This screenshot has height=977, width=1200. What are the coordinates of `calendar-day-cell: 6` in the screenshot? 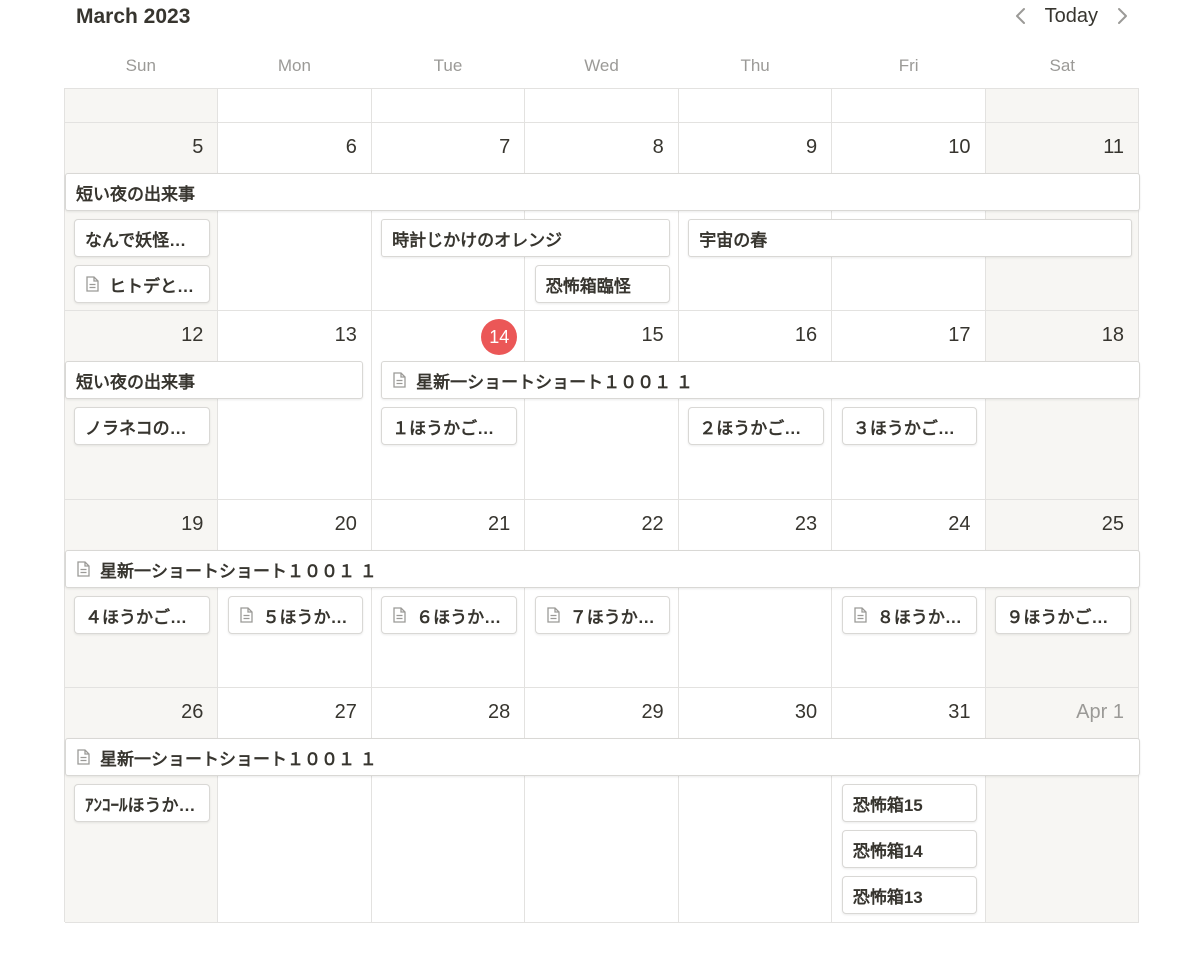 It's located at (295, 217).